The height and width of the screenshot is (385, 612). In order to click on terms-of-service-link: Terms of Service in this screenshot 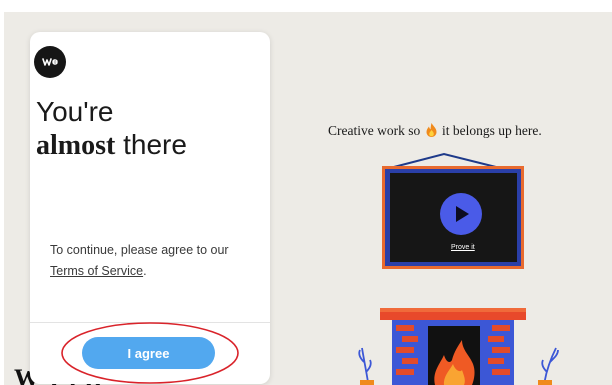, I will do `click(96, 271)`.